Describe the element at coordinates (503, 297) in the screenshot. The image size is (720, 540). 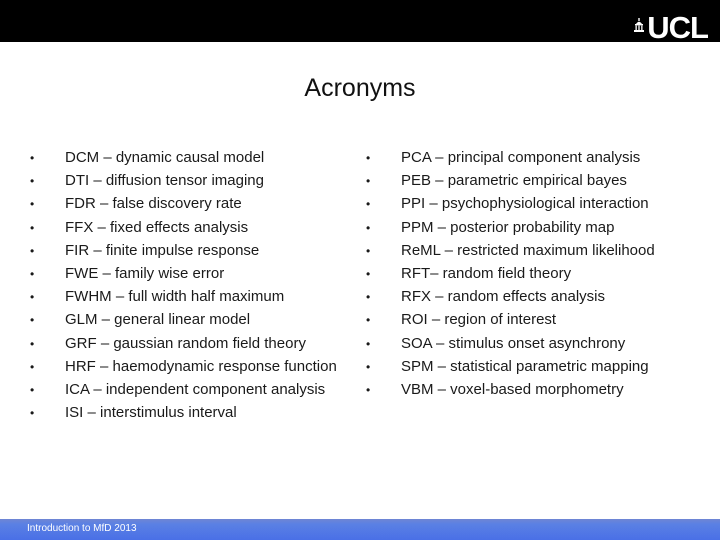
I see `acronym-definition: RFX – random effects analysis` at that location.